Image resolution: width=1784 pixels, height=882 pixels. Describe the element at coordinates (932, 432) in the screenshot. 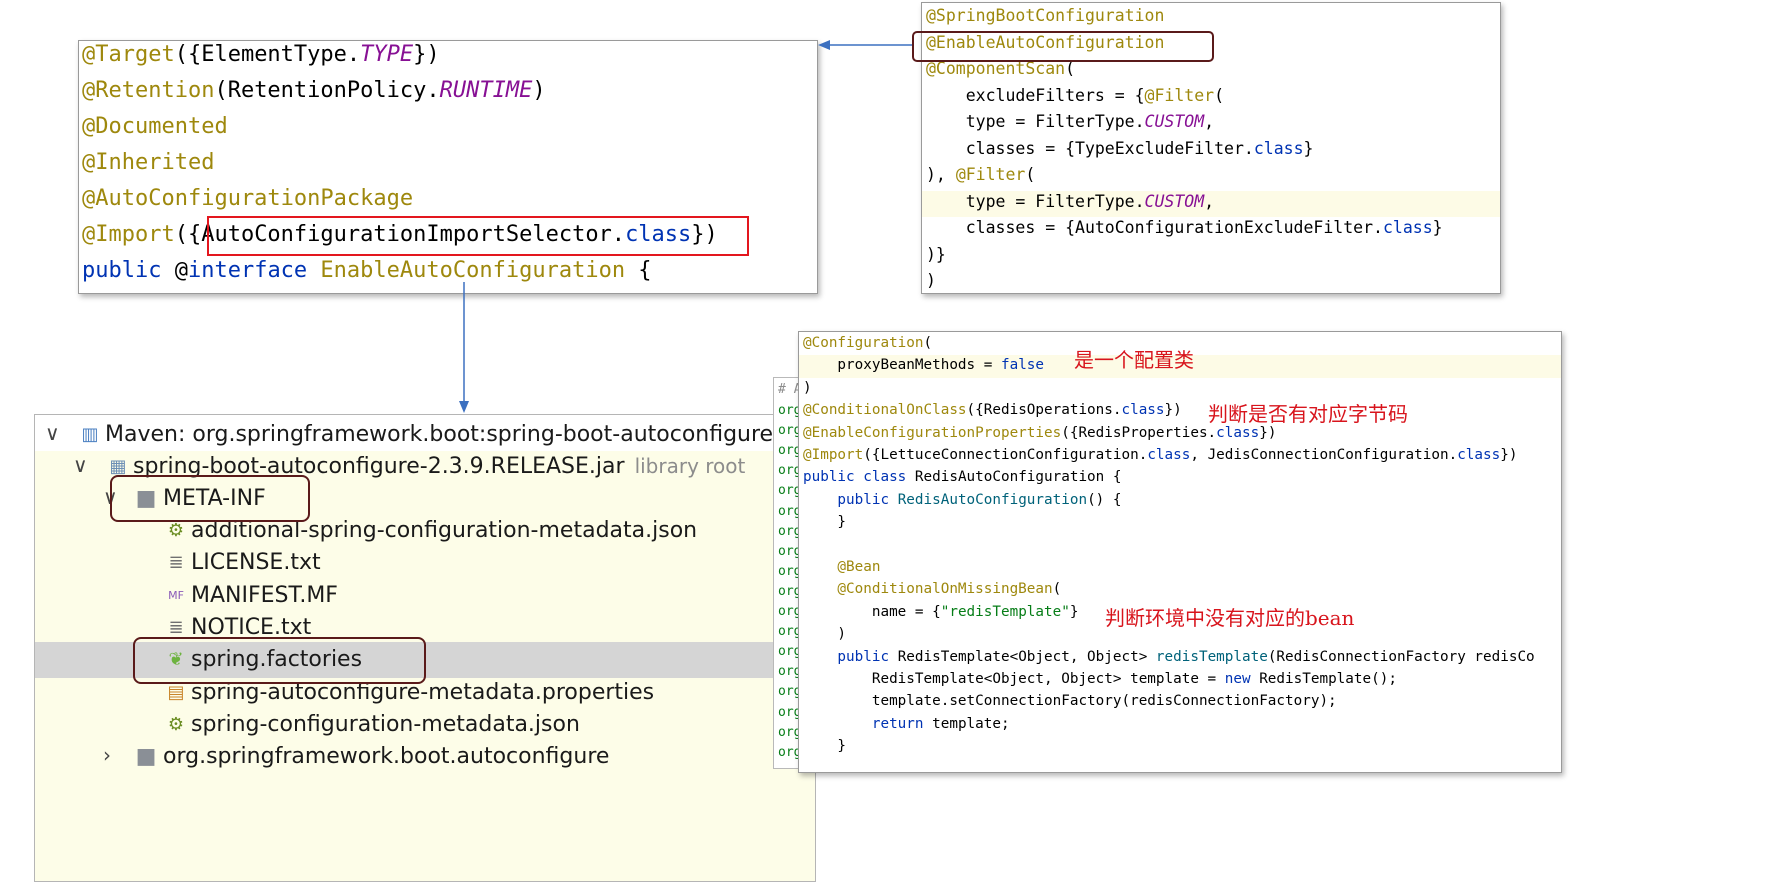

I see `code-token: @EnableConfigurationProperties` at that location.